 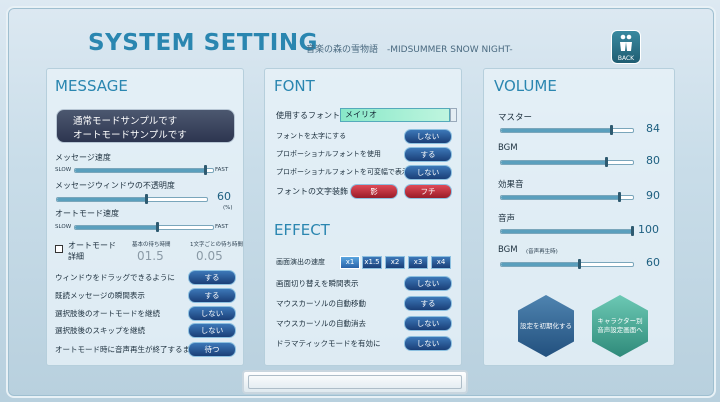 What do you see at coordinates (374, 191) in the screenshot?
I see `decoration-shadow-button: 影` at bounding box center [374, 191].